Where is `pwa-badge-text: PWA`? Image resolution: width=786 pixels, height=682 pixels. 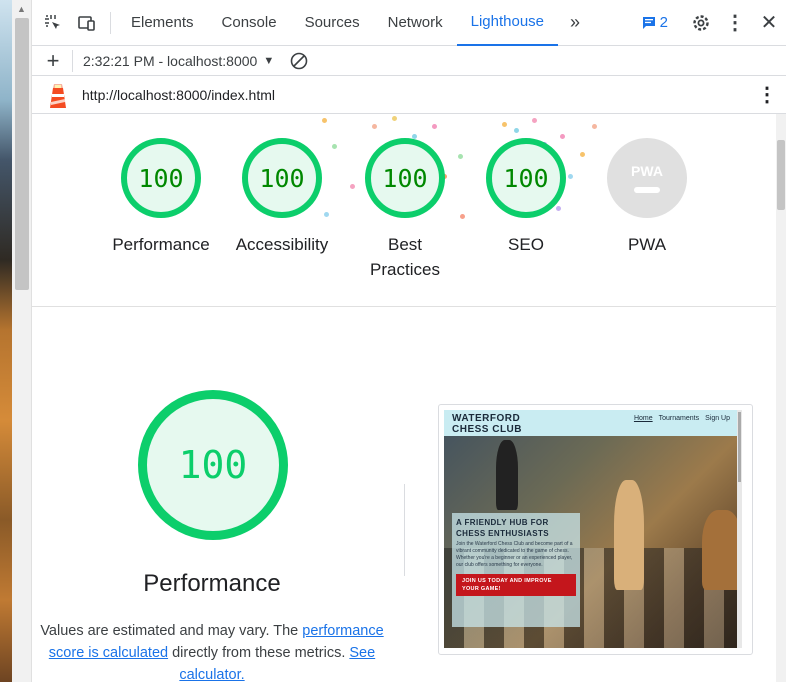 pwa-badge-text: PWA is located at coordinates (647, 171).